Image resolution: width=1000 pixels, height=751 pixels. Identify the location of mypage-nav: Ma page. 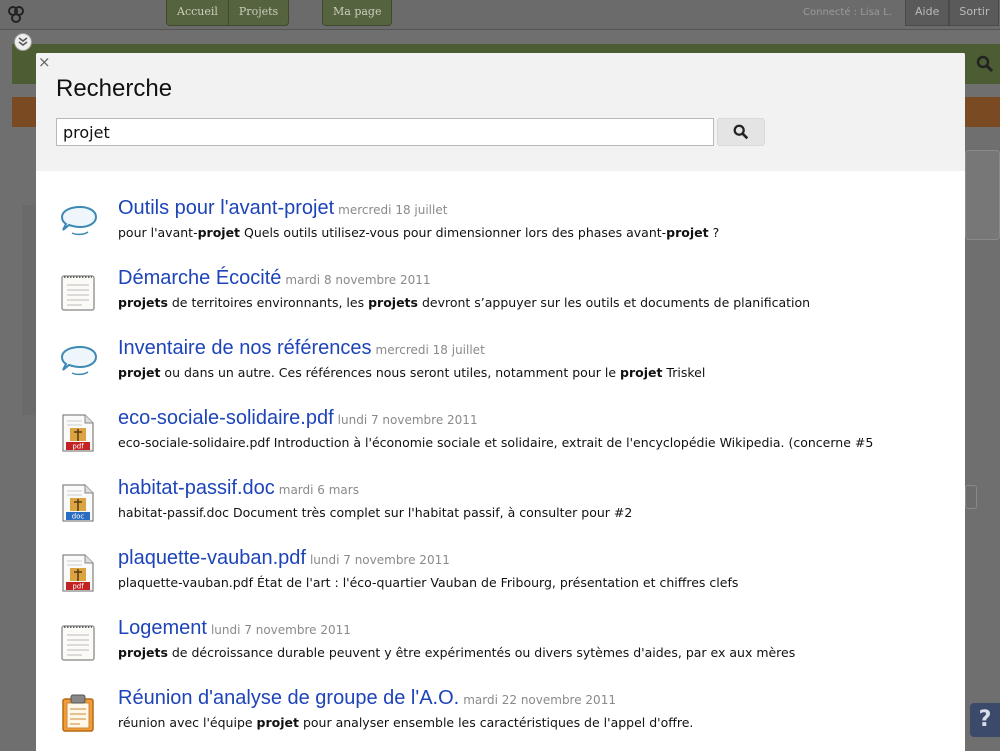
(357, 13).